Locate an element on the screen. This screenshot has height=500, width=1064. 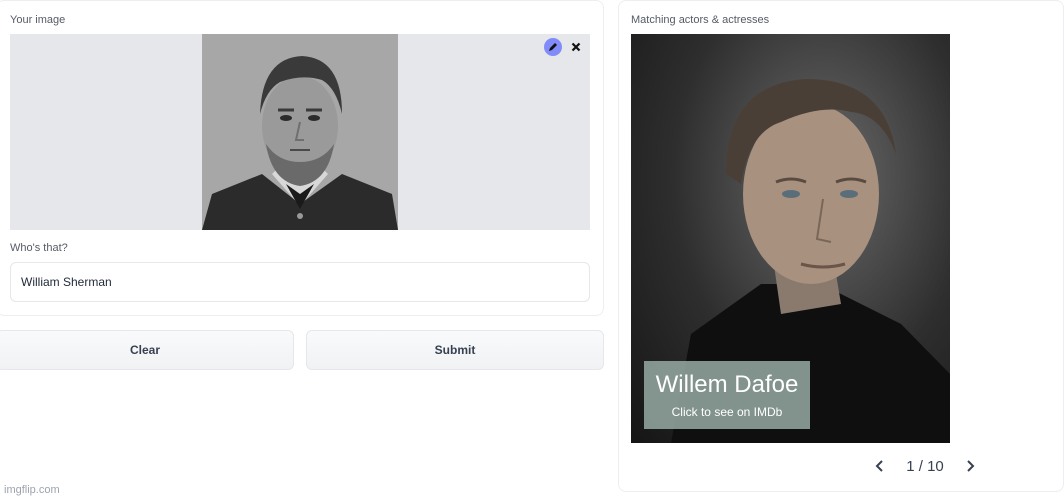
chevron-left-icon is located at coordinates (879, 466).